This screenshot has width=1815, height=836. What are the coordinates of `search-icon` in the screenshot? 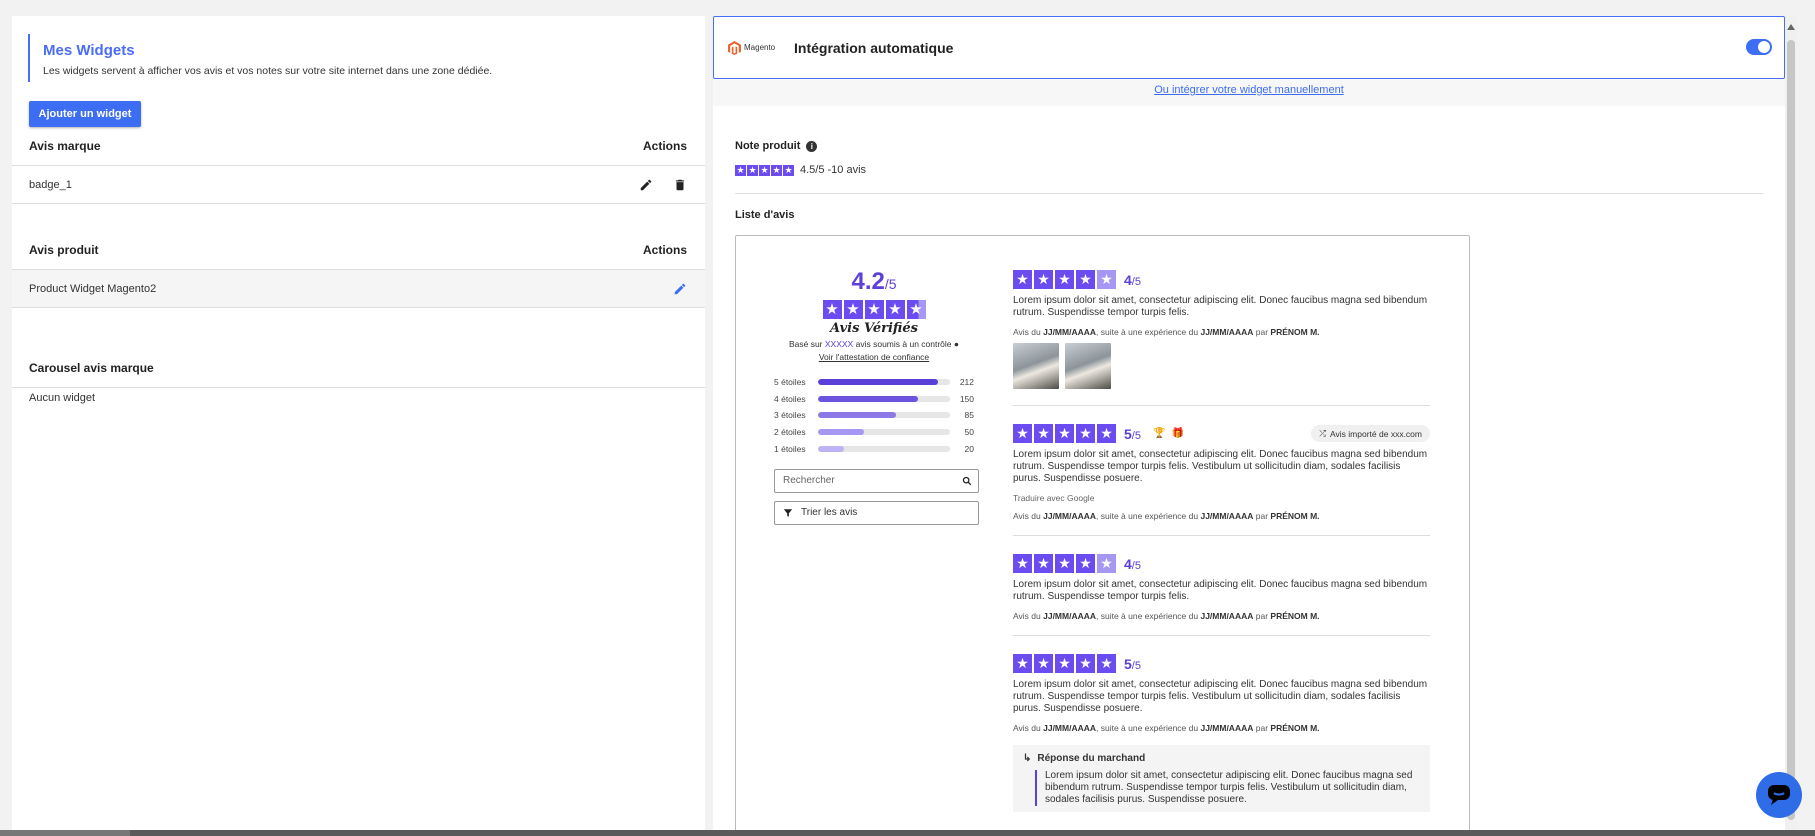 It's located at (967, 481).